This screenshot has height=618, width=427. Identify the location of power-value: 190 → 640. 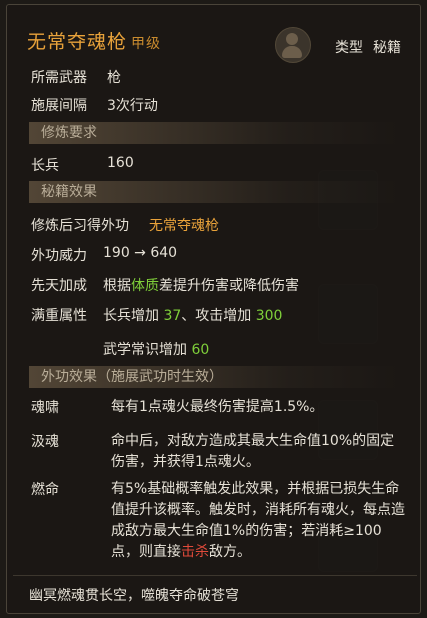
(140, 253).